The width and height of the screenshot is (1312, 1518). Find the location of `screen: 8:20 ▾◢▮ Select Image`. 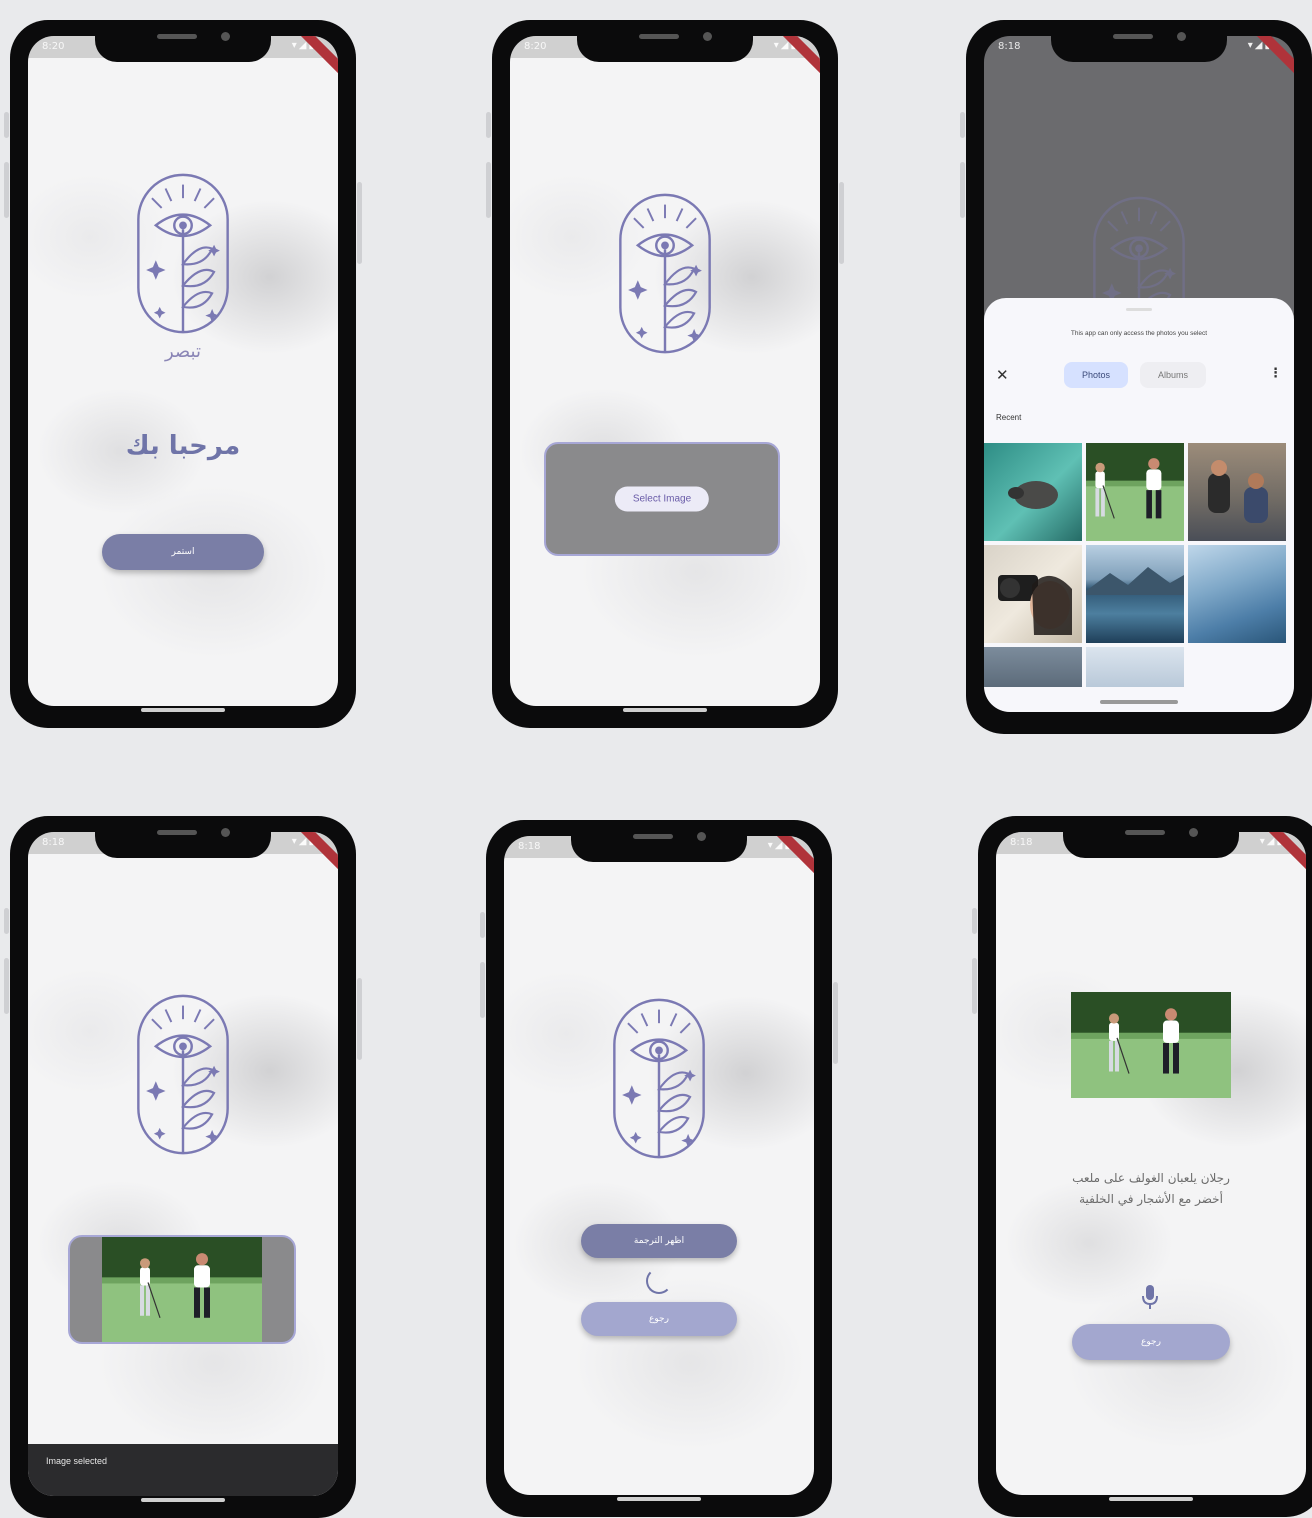

screen: 8:20 ▾◢▮ Select Image is located at coordinates (665, 371).